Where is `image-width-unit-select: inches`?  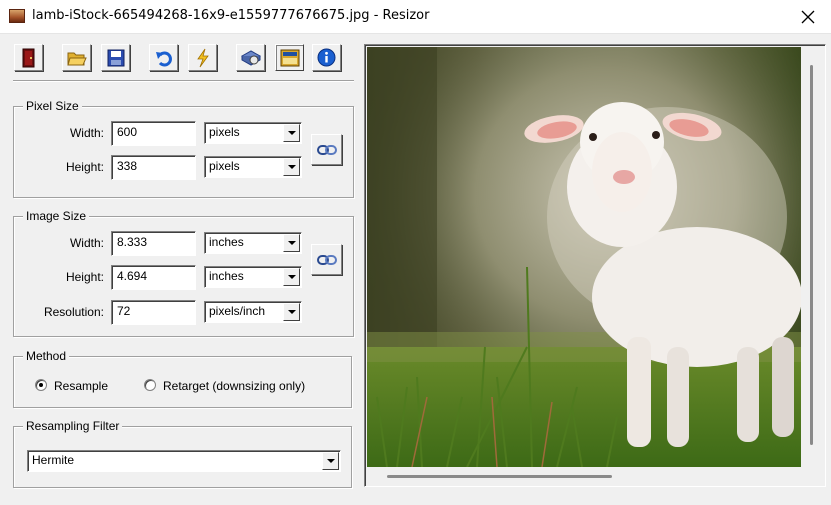 image-width-unit-select: inches is located at coordinates (253, 243).